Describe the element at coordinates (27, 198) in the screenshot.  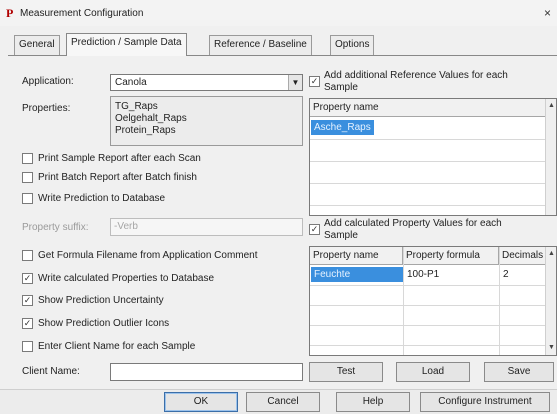
I see `write-prediction-checkbox` at that location.